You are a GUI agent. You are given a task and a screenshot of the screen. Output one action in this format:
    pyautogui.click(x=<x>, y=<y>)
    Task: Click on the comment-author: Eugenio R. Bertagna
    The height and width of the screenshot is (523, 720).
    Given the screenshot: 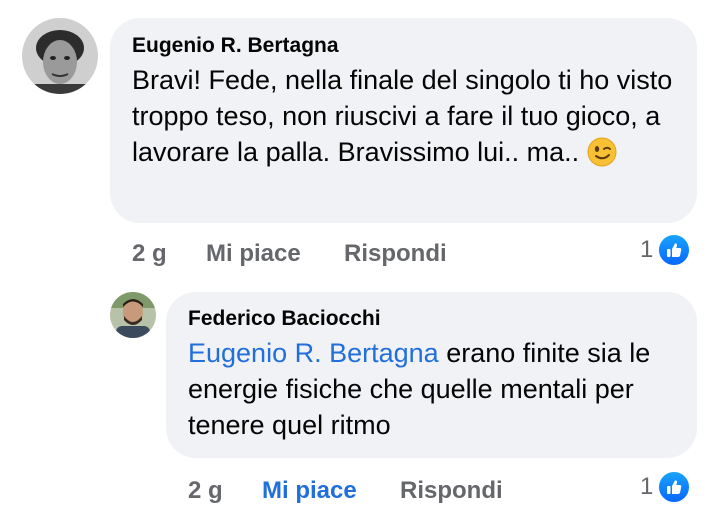 What is the action you would take?
    pyautogui.click(x=403, y=46)
    